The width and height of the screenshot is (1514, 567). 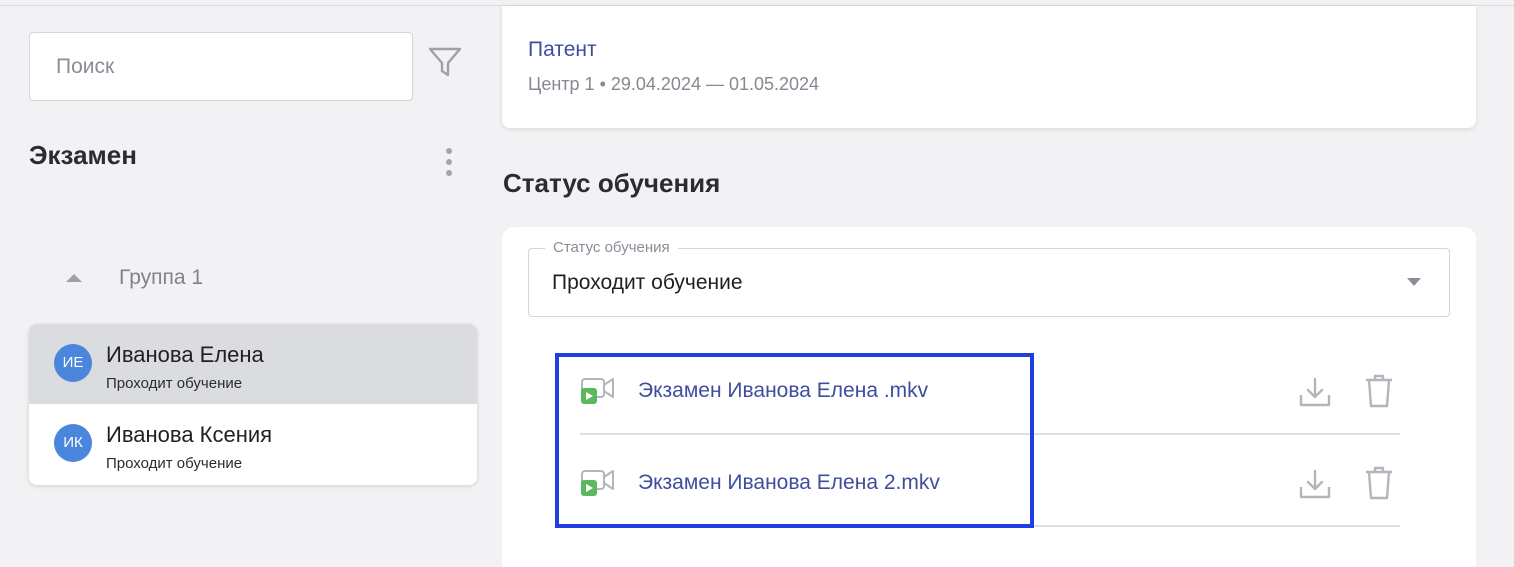 I want to click on dropdown-arrow-icon, so click(x=1414, y=282).